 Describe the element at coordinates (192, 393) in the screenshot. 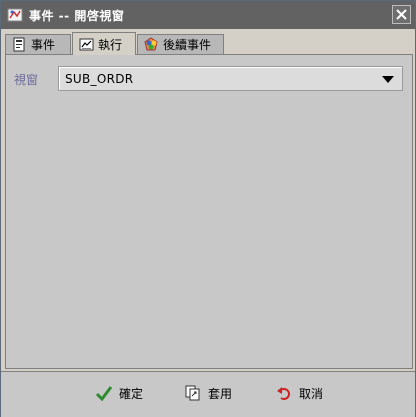

I see `apply-icon` at that location.